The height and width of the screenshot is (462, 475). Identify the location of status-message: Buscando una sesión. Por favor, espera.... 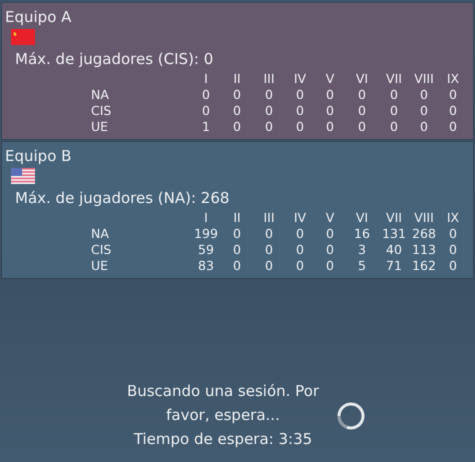
(223, 403).